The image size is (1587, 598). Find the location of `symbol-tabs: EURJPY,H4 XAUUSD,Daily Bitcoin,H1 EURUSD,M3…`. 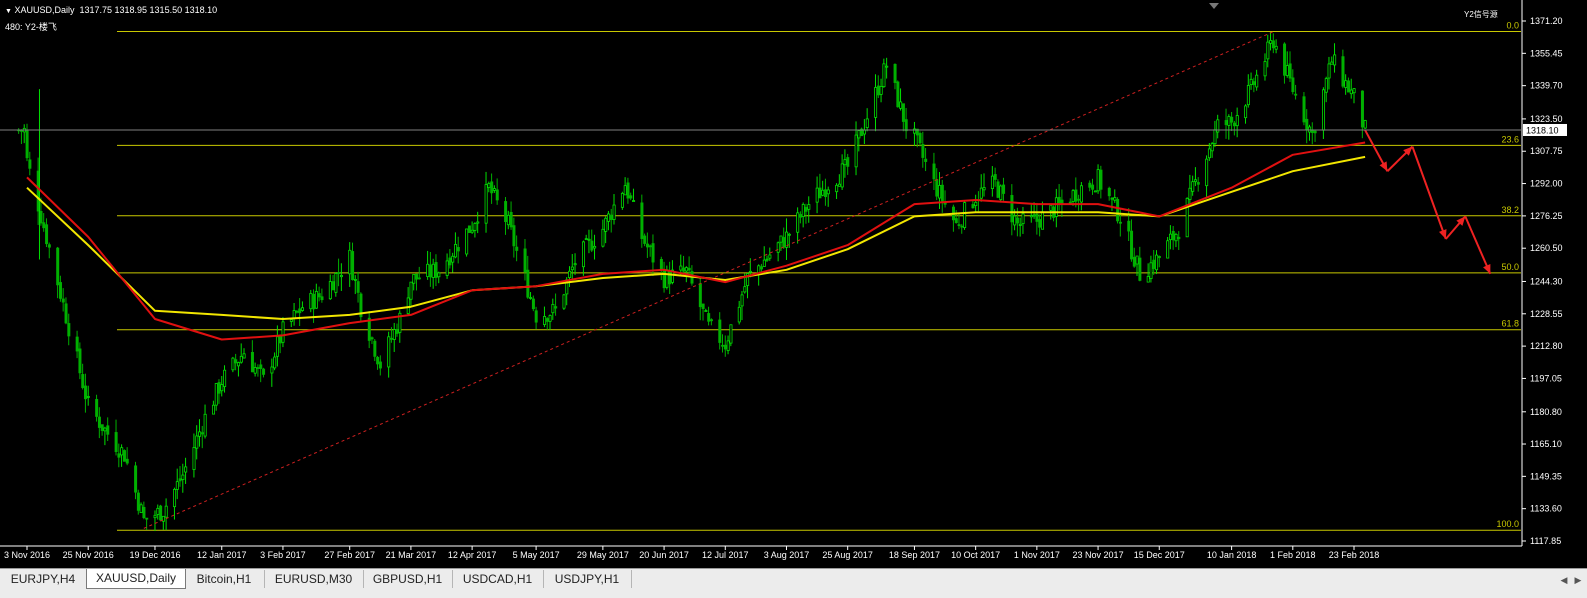

symbol-tabs: EURJPY,H4 XAUUSD,Daily Bitcoin,H1 EURUSD,M3… is located at coordinates (793, 583).